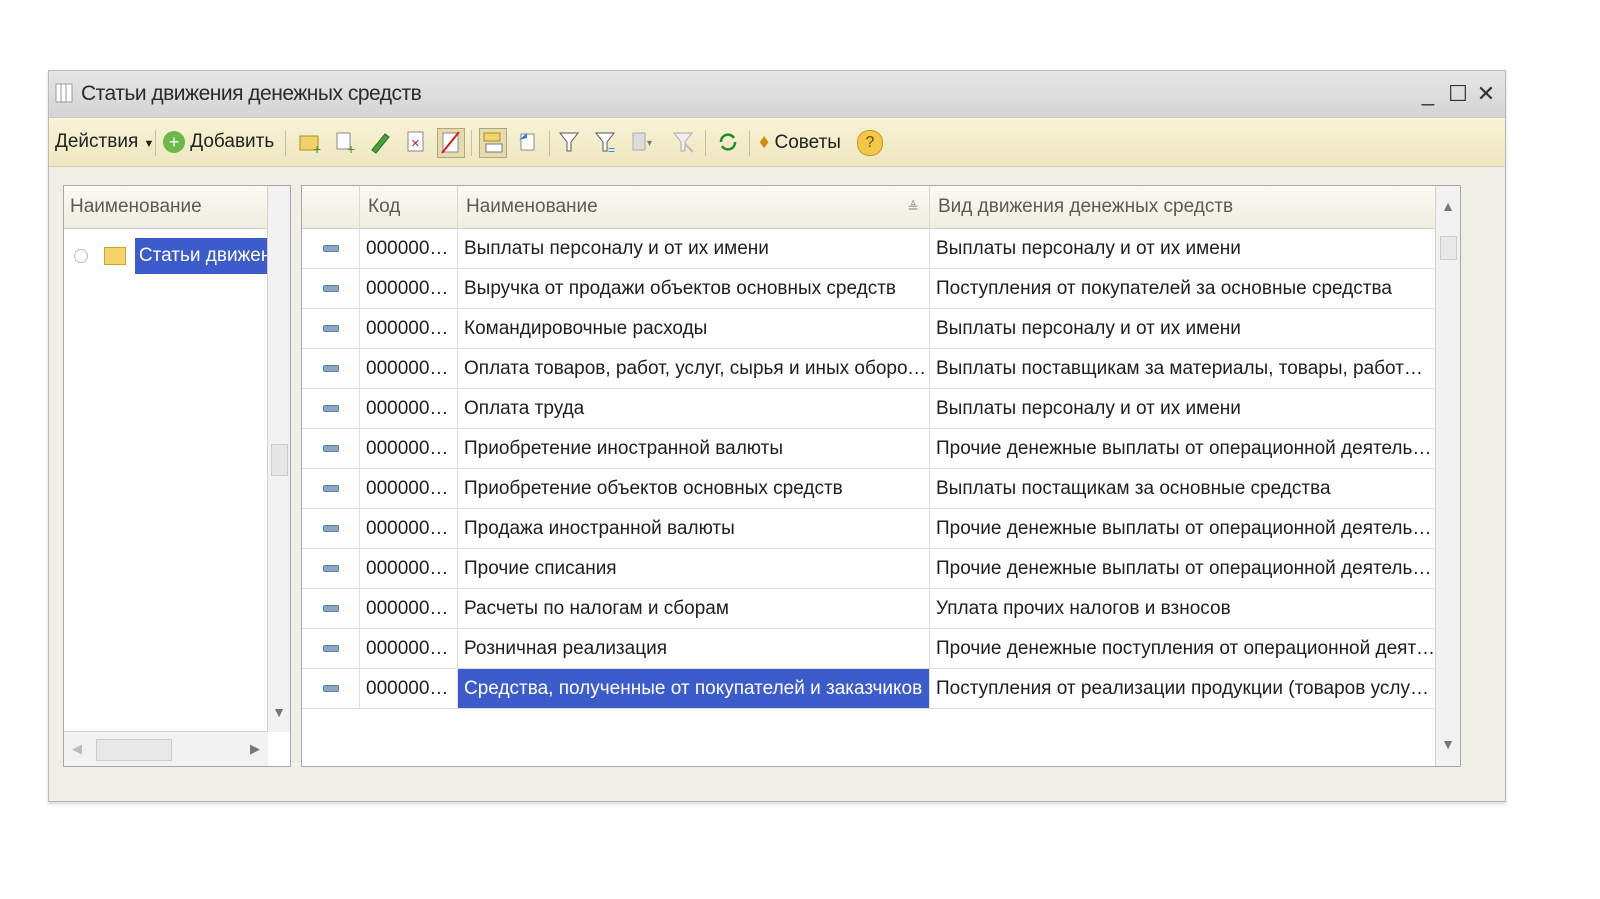 The width and height of the screenshot is (1600, 899). Describe the element at coordinates (416, 142) in the screenshot. I see `delete-icon: ×` at that location.